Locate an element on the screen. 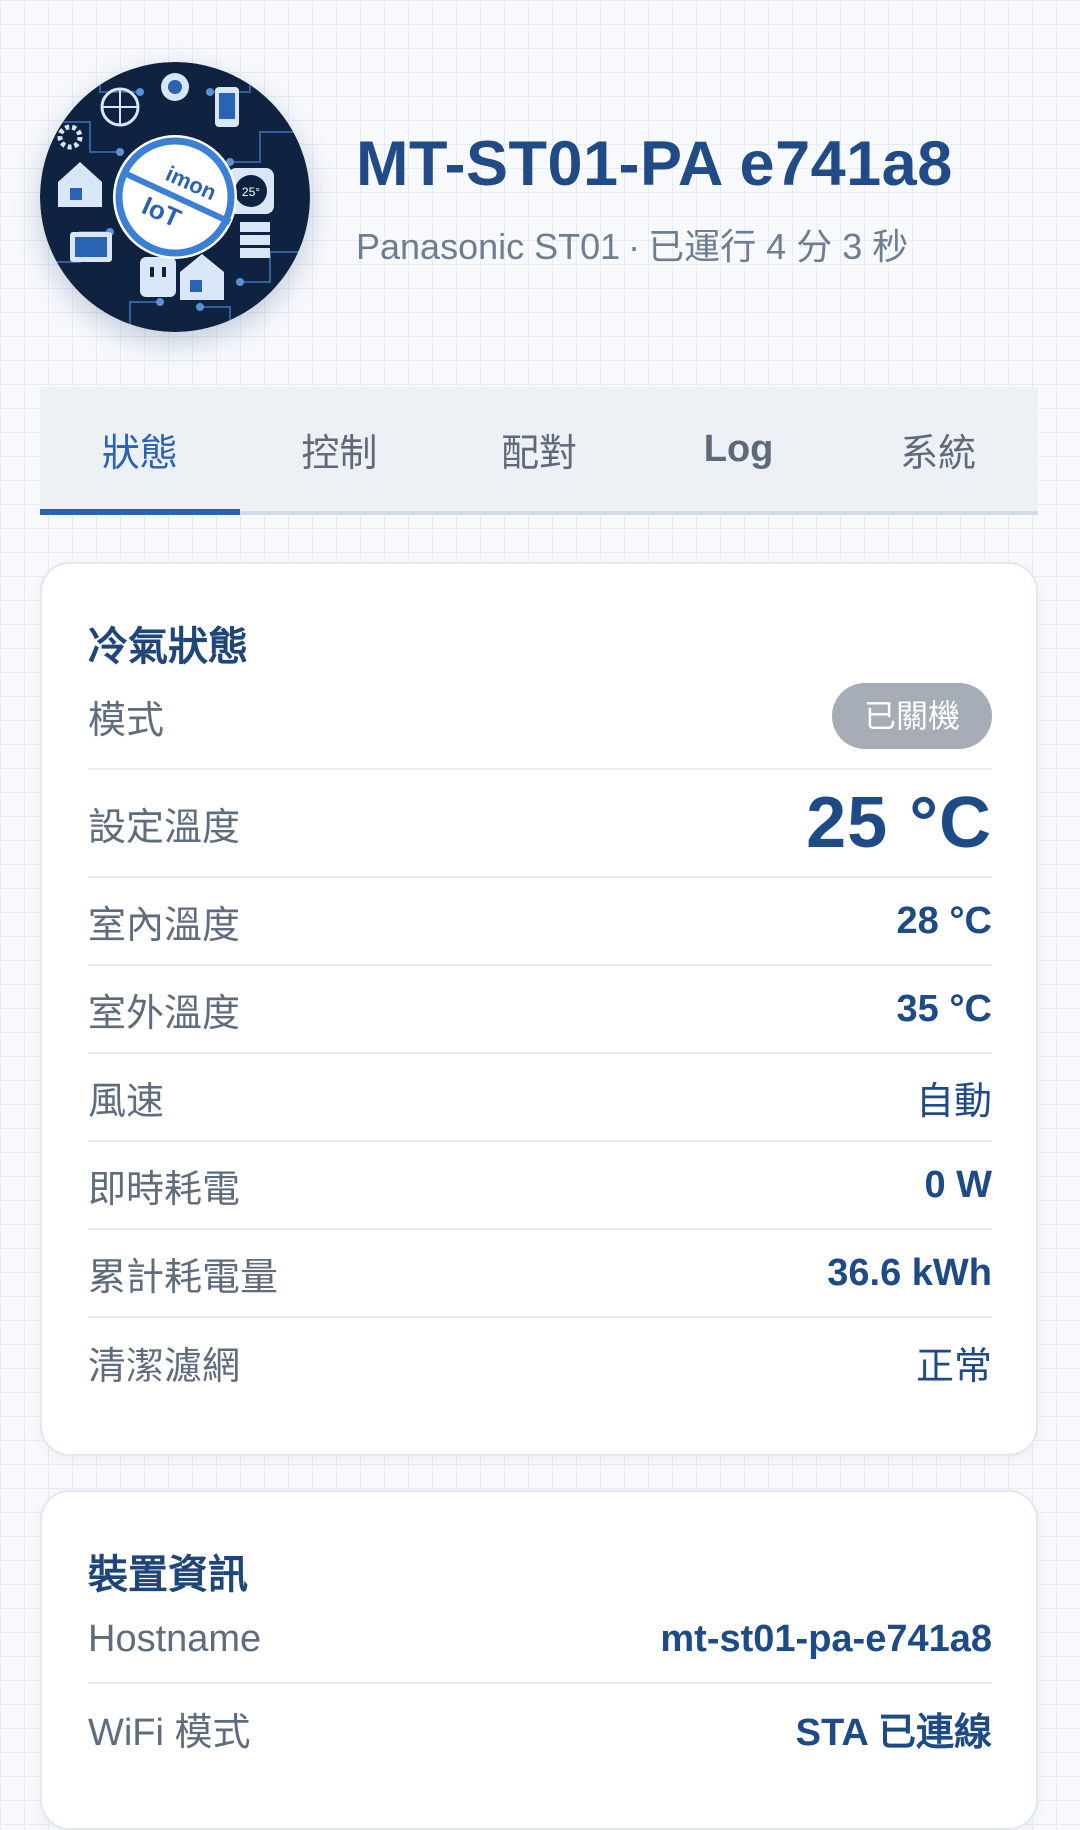 The image size is (1080, 1830). row-total-energy: 累計耗電量 36.6 kWh is located at coordinates (540, 1274).